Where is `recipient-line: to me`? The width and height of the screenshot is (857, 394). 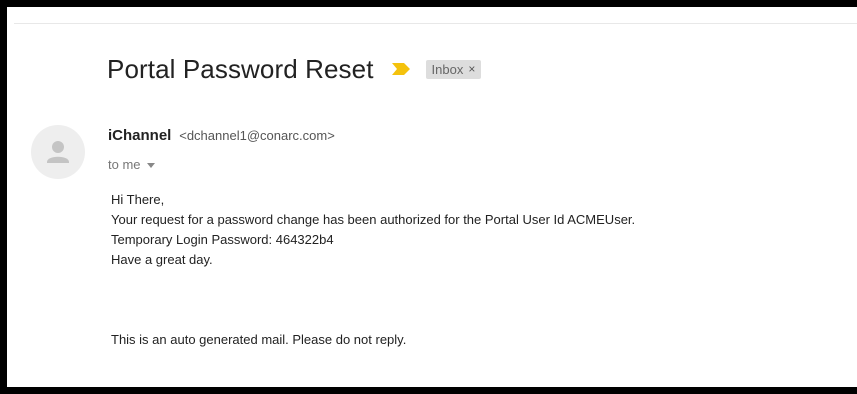 recipient-line: to me is located at coordinates (131, 164).